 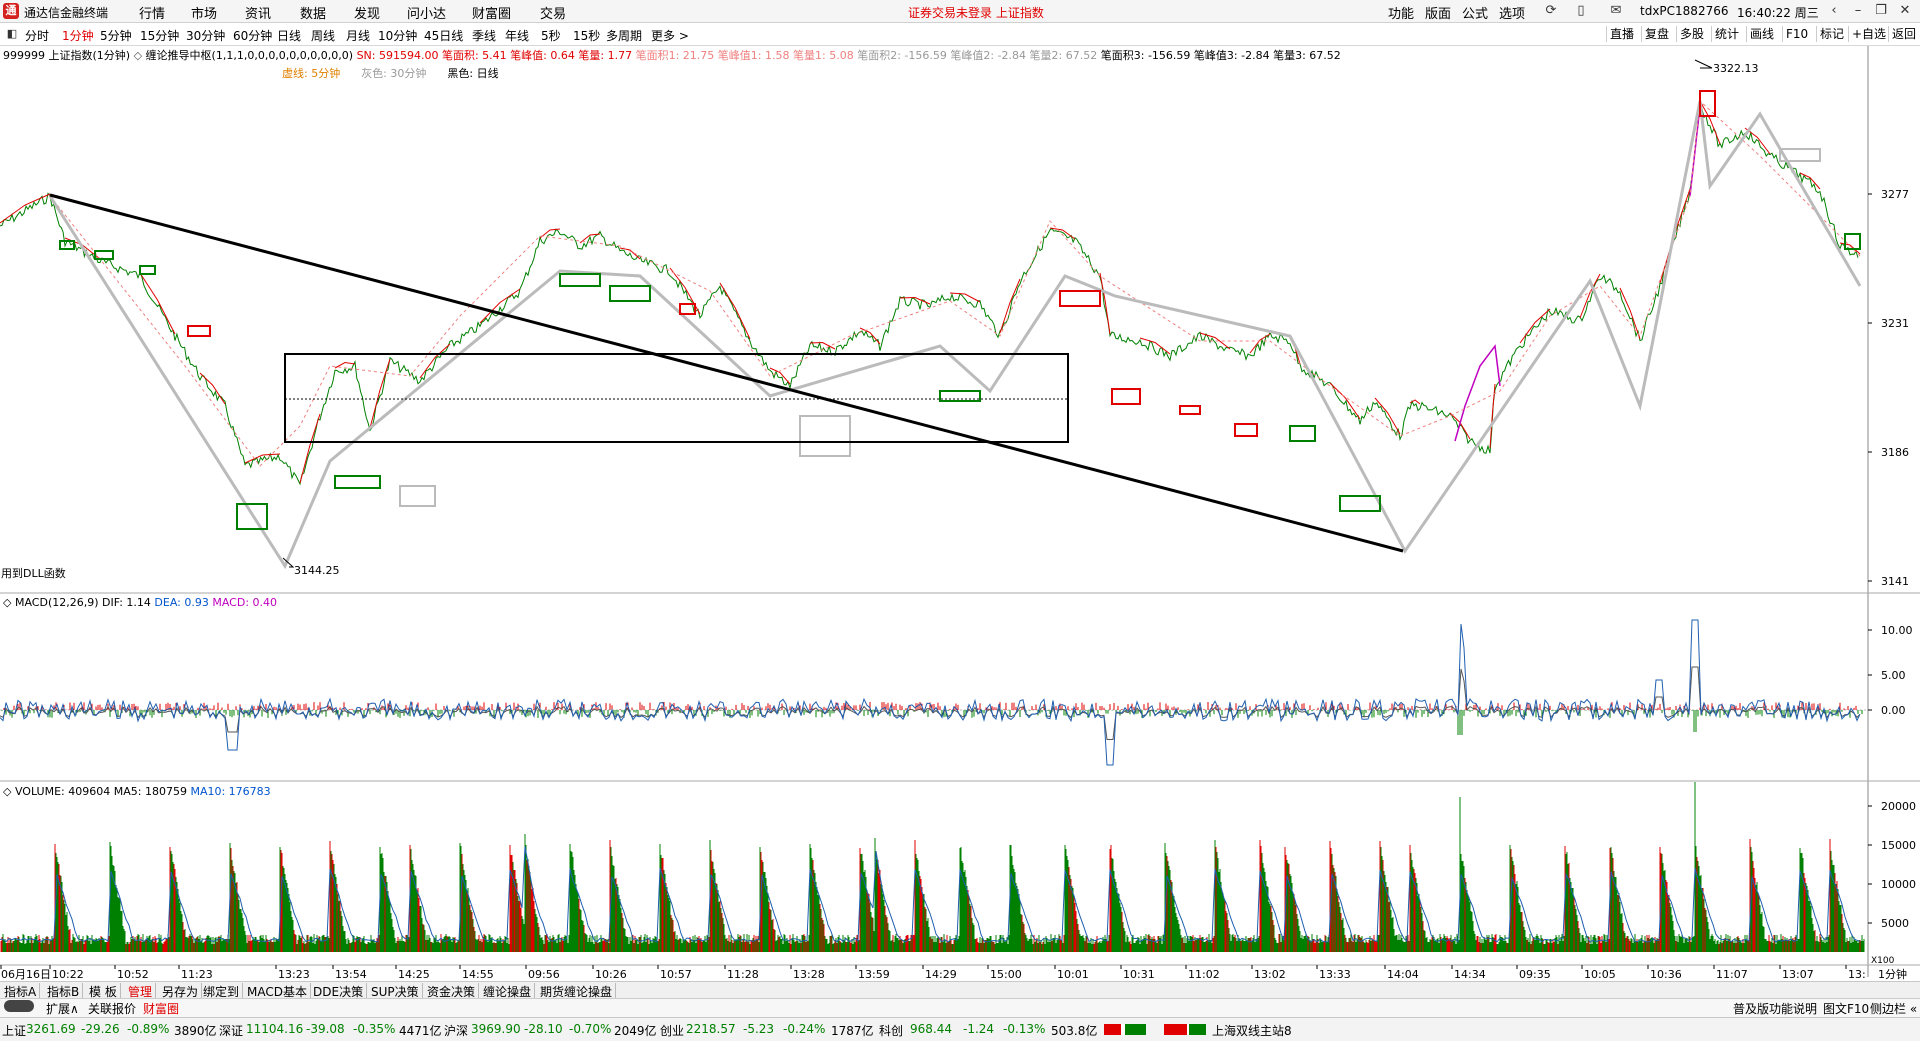 What do you see at coordinates (1551, 11) in the screenshot?
I see `refresh-icon: ⟳` at bounding box center [1551, 11].